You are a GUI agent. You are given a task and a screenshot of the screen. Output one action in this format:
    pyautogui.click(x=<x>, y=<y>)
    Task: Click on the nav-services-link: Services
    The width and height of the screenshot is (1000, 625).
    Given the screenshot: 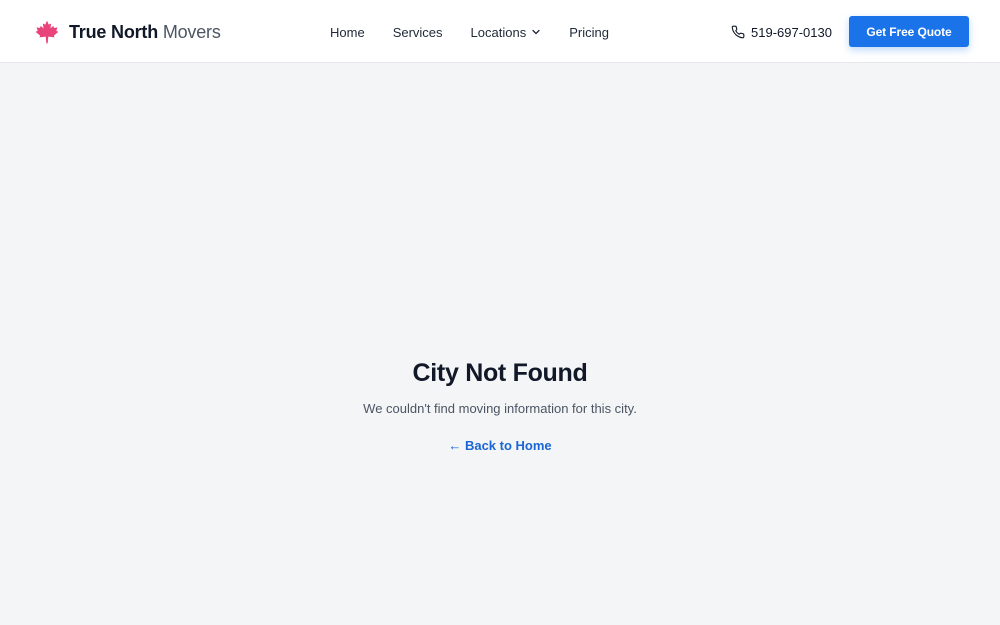 What is the action you would take?
    pyautogui.click(x=418, y=32)
    